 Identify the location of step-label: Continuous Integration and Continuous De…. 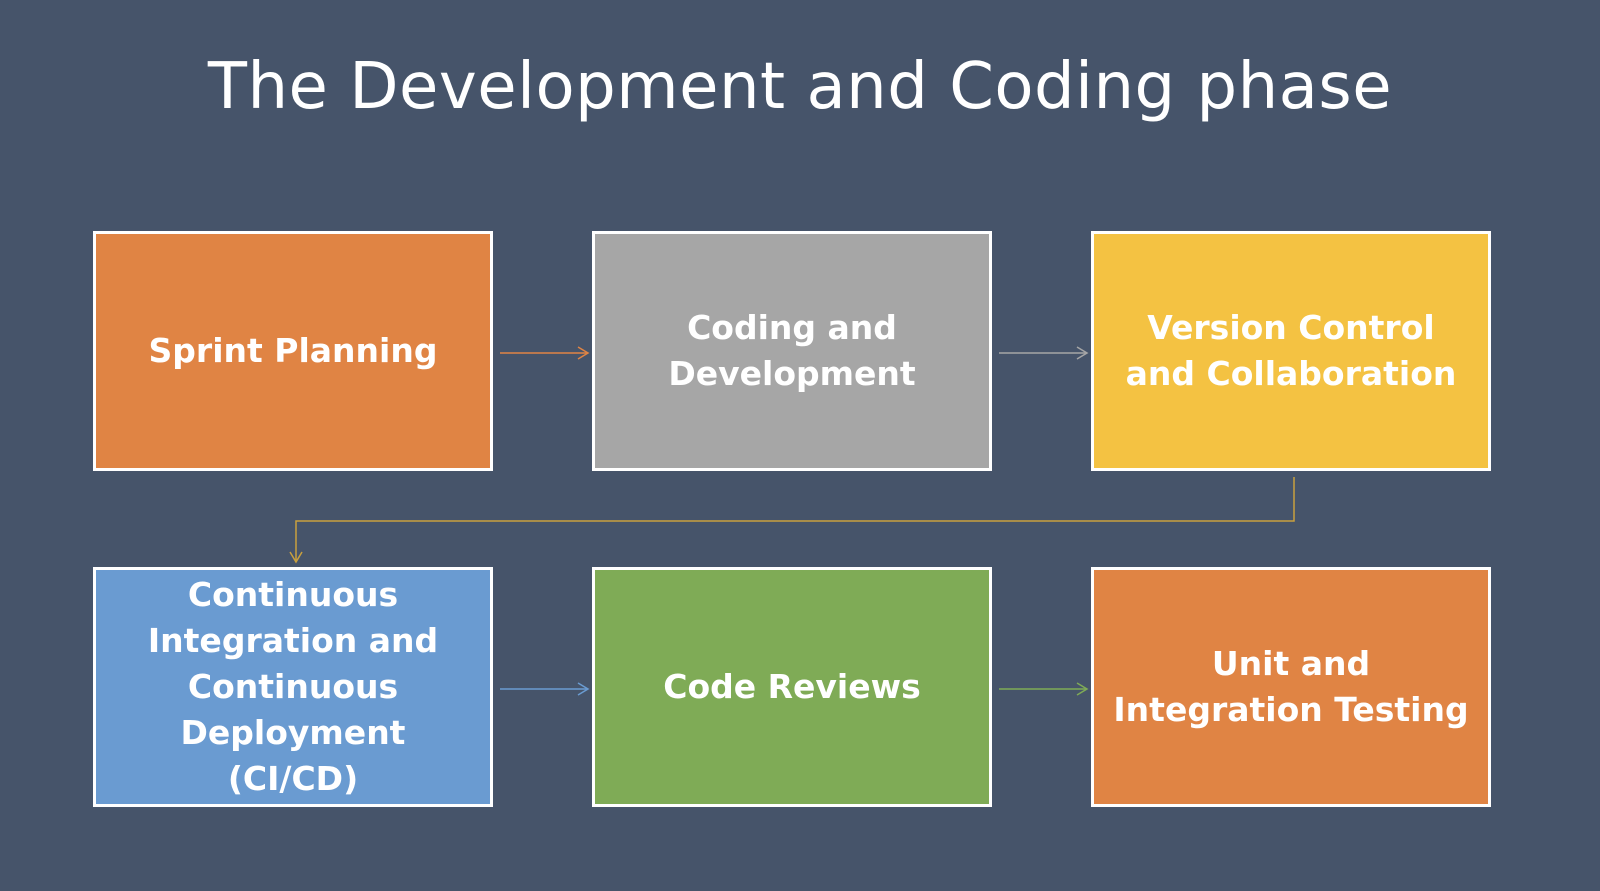
(293, 686).